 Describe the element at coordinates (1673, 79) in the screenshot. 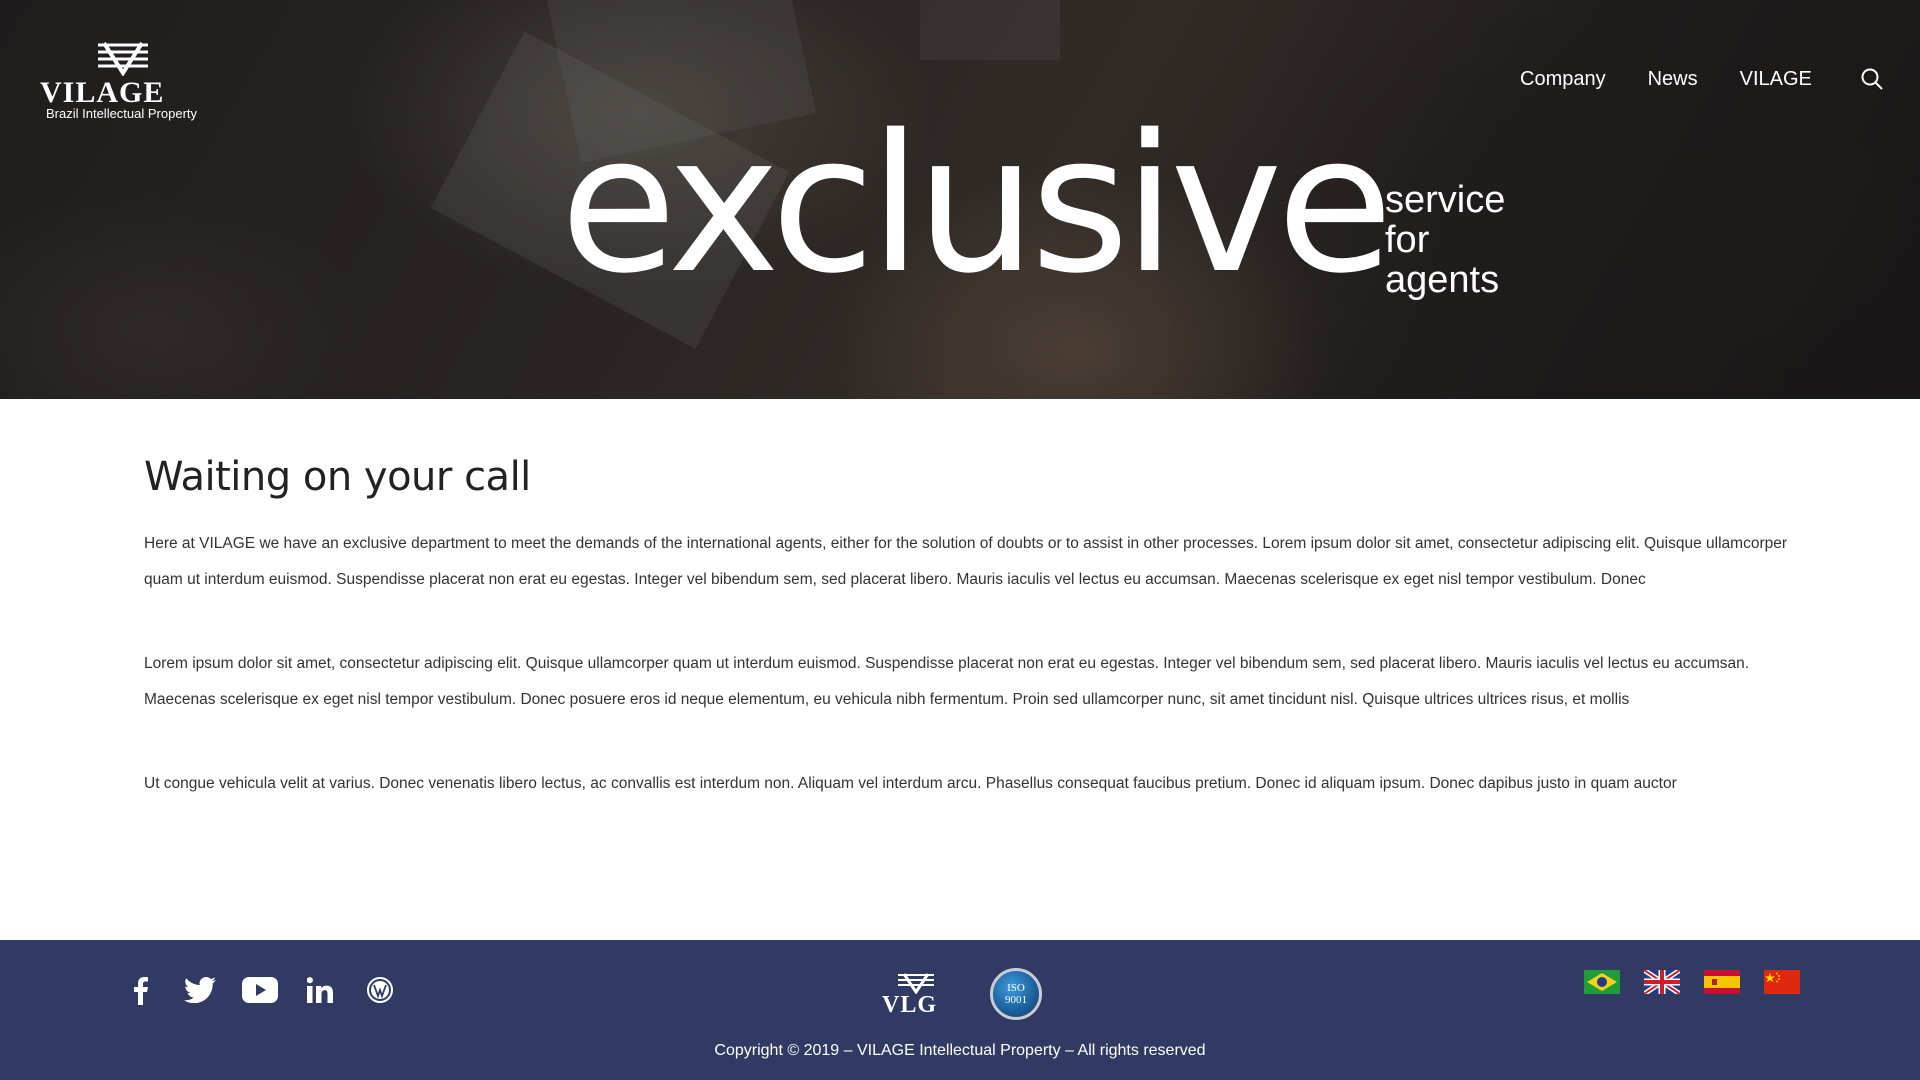

I see `nav-item-news: News` at that location.